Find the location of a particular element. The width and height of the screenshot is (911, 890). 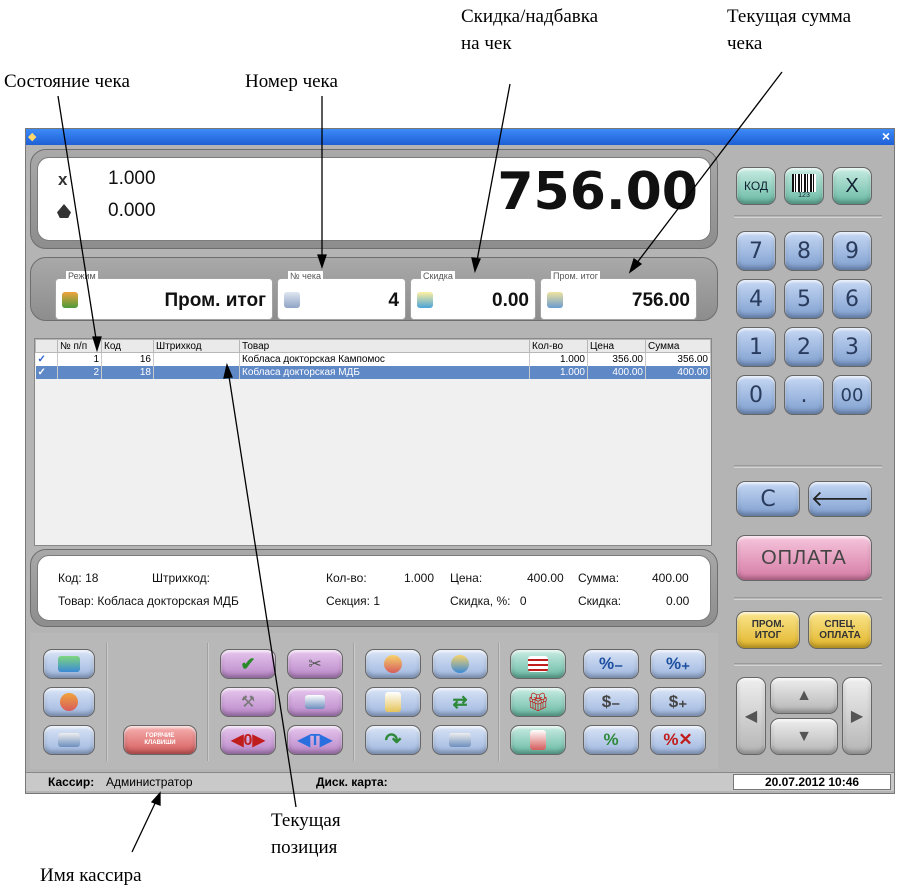

list-button is located at coordinates (538, 664).